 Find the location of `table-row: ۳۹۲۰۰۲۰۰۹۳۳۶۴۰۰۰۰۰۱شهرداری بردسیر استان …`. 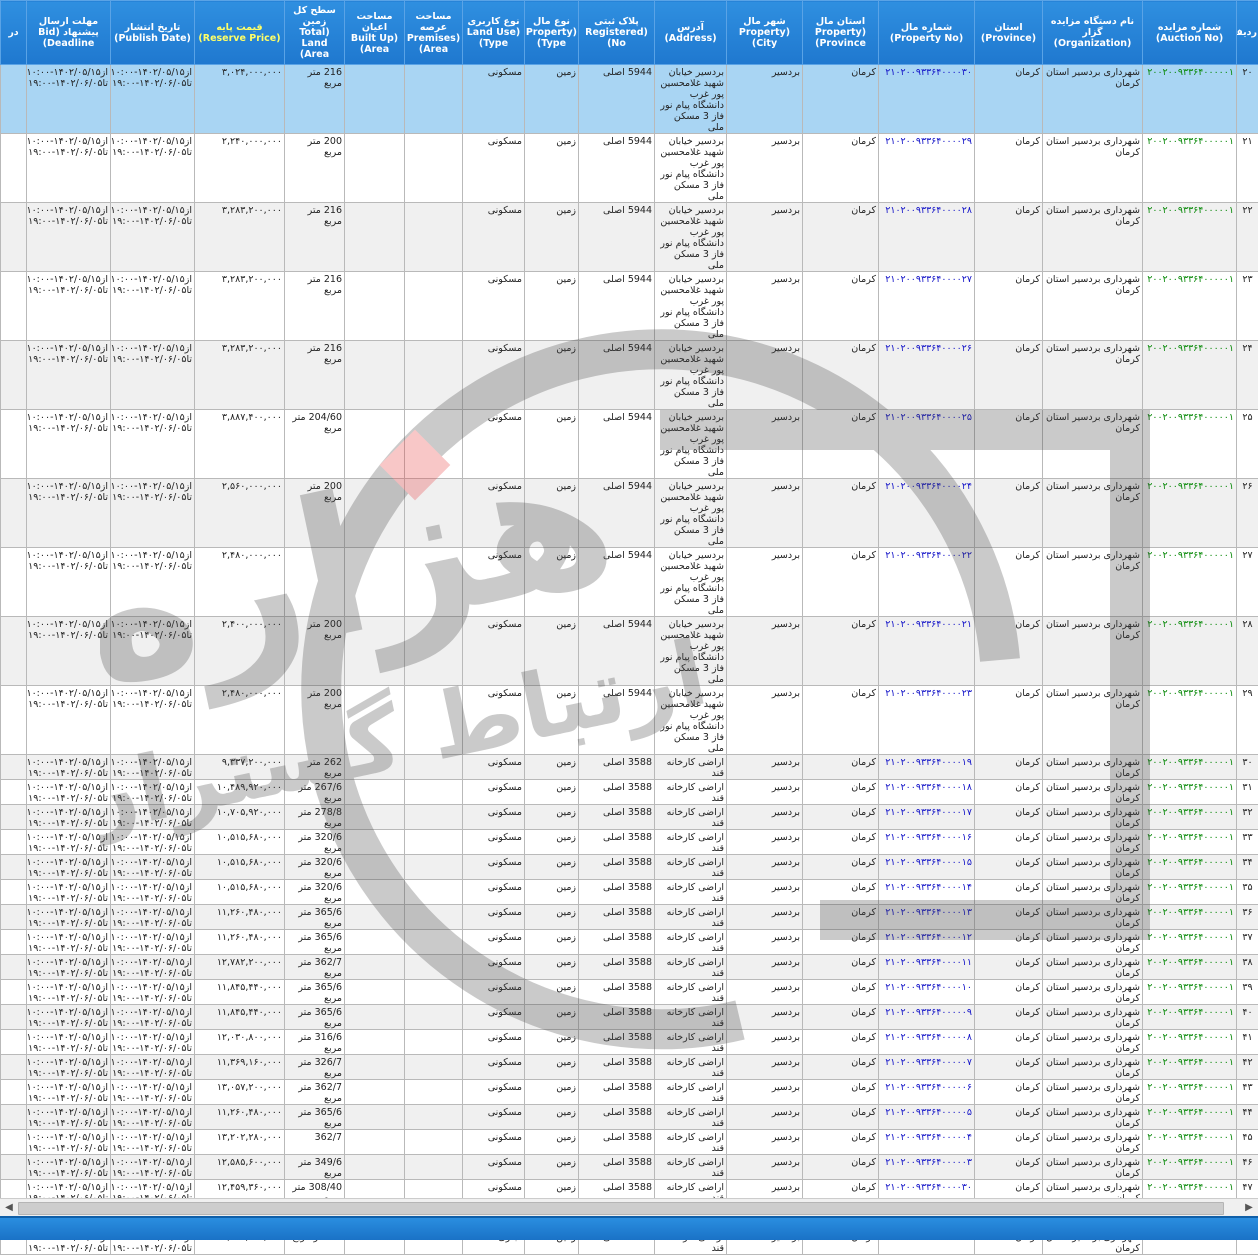

table-row: ۳۹۲۰۰۲۰۰۹۳۳۶۴۰۰۰۰۰۱شهرداری بردسیر استان … is located at coordinates (629, 992).